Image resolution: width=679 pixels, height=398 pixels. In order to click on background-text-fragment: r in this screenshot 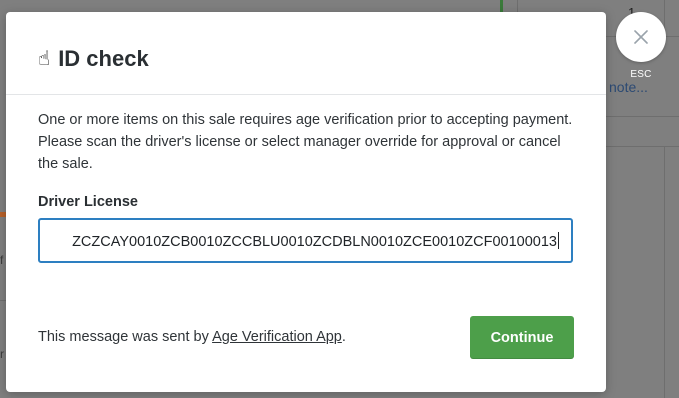, I will do `click(2, 354)`.